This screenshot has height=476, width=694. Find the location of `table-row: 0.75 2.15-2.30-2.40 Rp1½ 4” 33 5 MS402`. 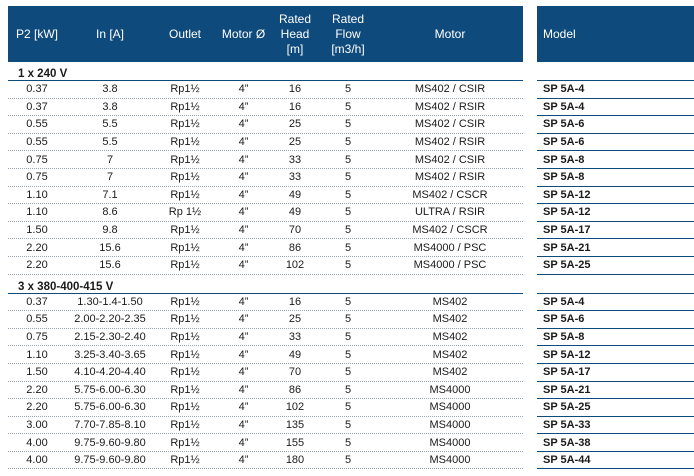

table-row: 0.75 2.15-2.30-2.40 Rp1½ 4” 33 5 MS402 is located at coordinates (265, 338).